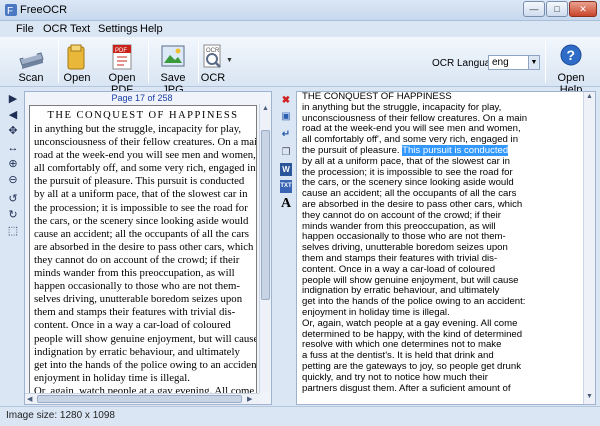 This screenshot has height=426, width=600. What do you see at coordinates (13, 115) in the screenshot?
I see `arrow-left-icon: ◀` at bounding box center [13, 115].